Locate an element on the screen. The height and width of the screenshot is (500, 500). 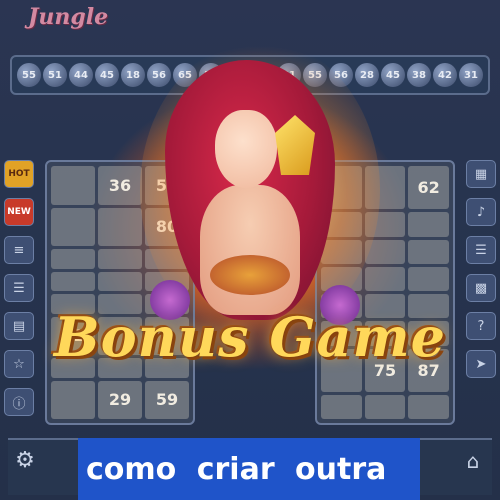
caption-text: como criar outra is located at coordinates (236, 469).